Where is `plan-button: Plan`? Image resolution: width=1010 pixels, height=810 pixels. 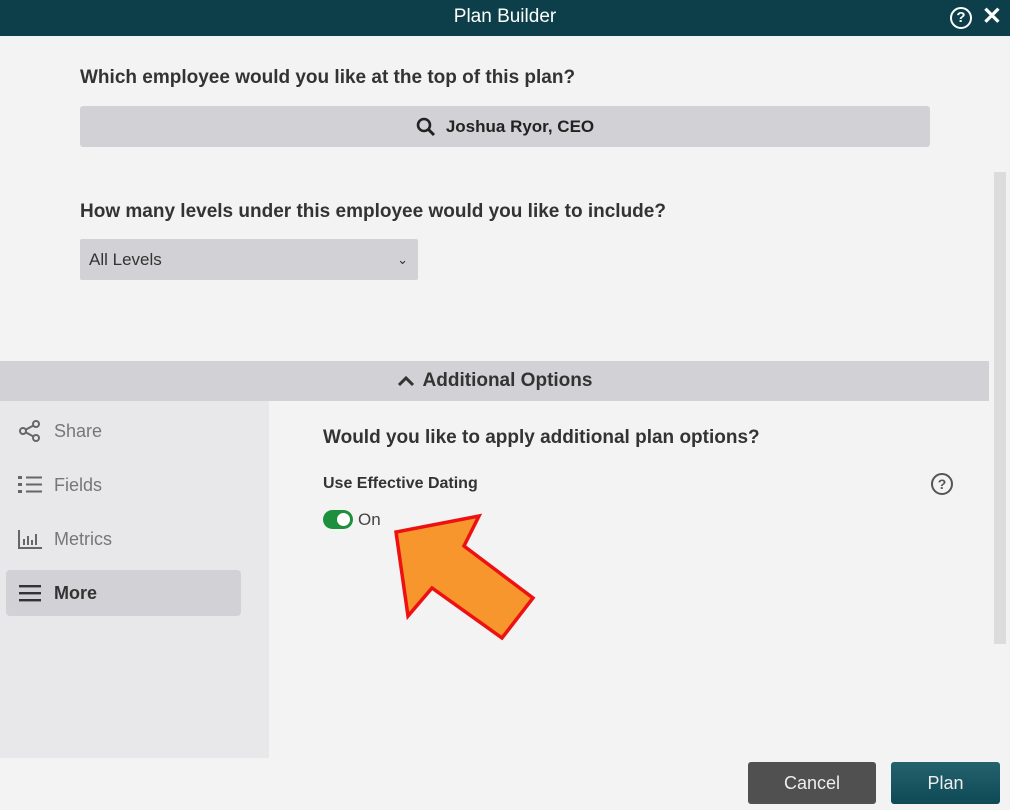
plan-button: Plan is located at coordinates (945, 783).